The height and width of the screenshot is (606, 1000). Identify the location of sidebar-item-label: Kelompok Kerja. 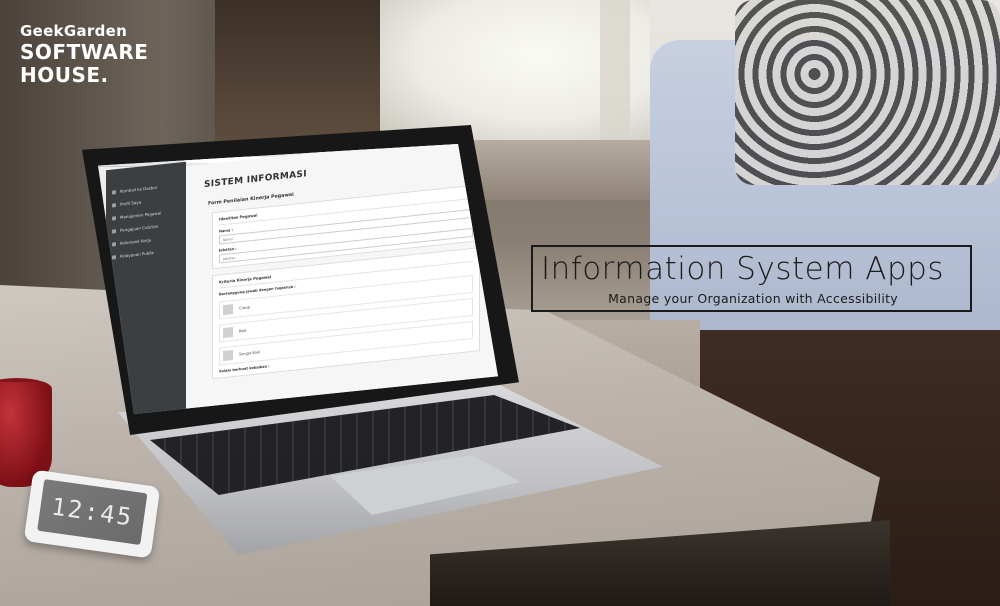
(136, 241).